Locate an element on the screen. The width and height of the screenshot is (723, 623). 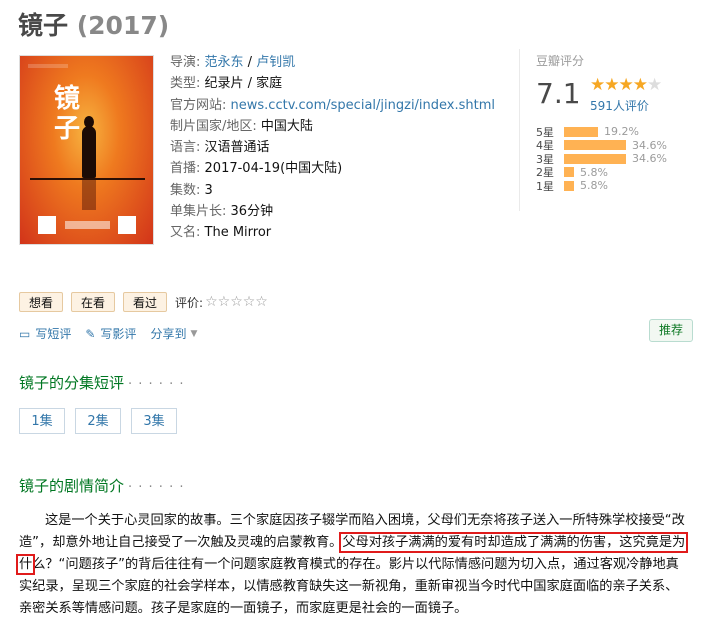
rating-stars: ★★★★★ is located at coordinates (626, 85).